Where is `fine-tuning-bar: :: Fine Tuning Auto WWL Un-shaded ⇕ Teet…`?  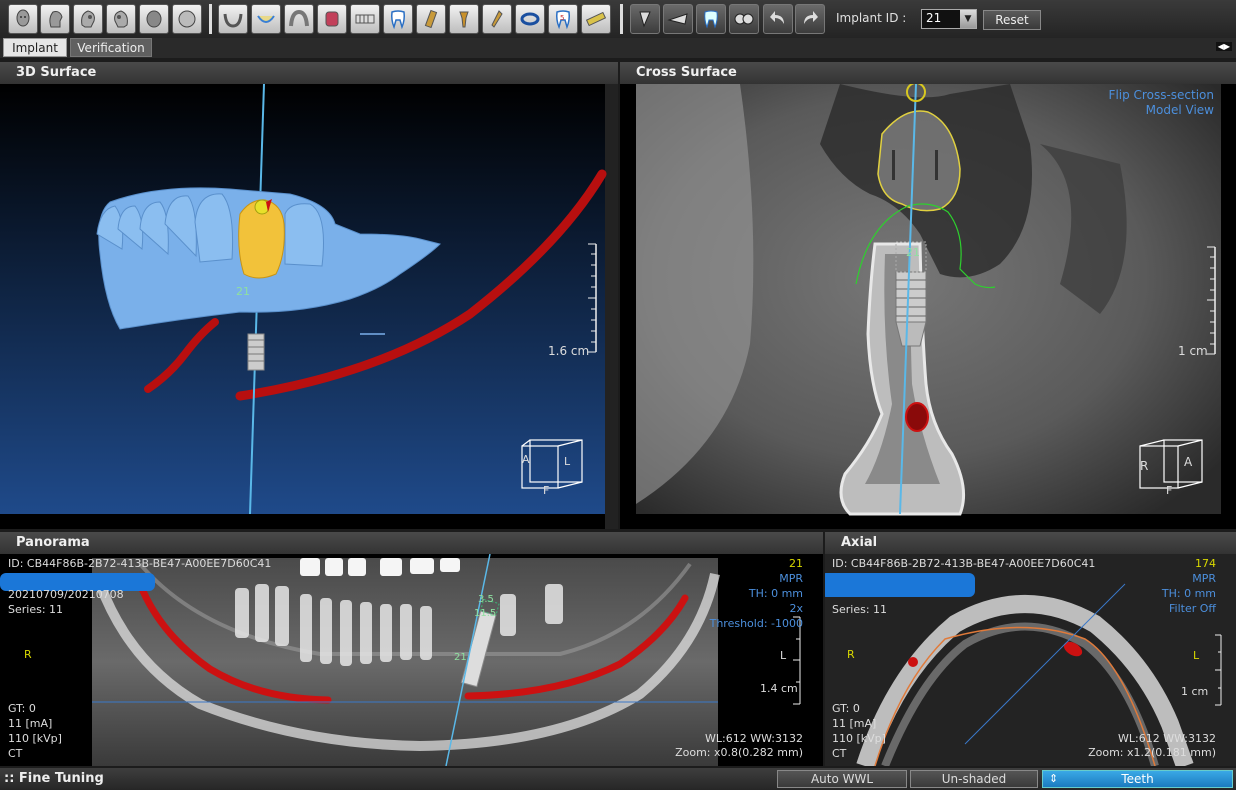
fine-tuning-bar: :: Fine Tuning Auto WWL Un-shaded ⇕ Teet… is located at coordinates (618, 779).